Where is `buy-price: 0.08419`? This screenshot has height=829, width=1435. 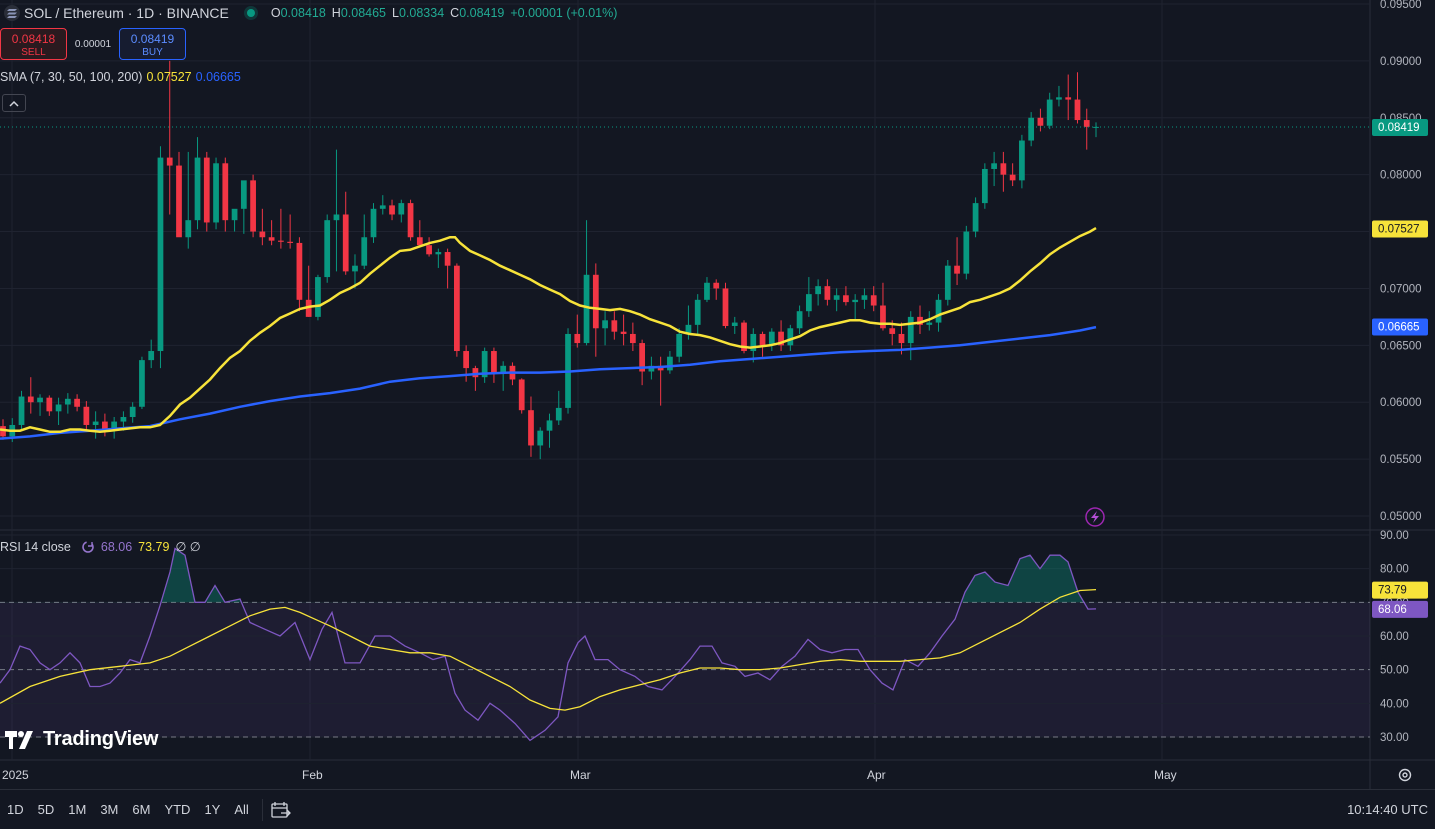
buy-price: 0.08419 is located at coordinates (152, 39).